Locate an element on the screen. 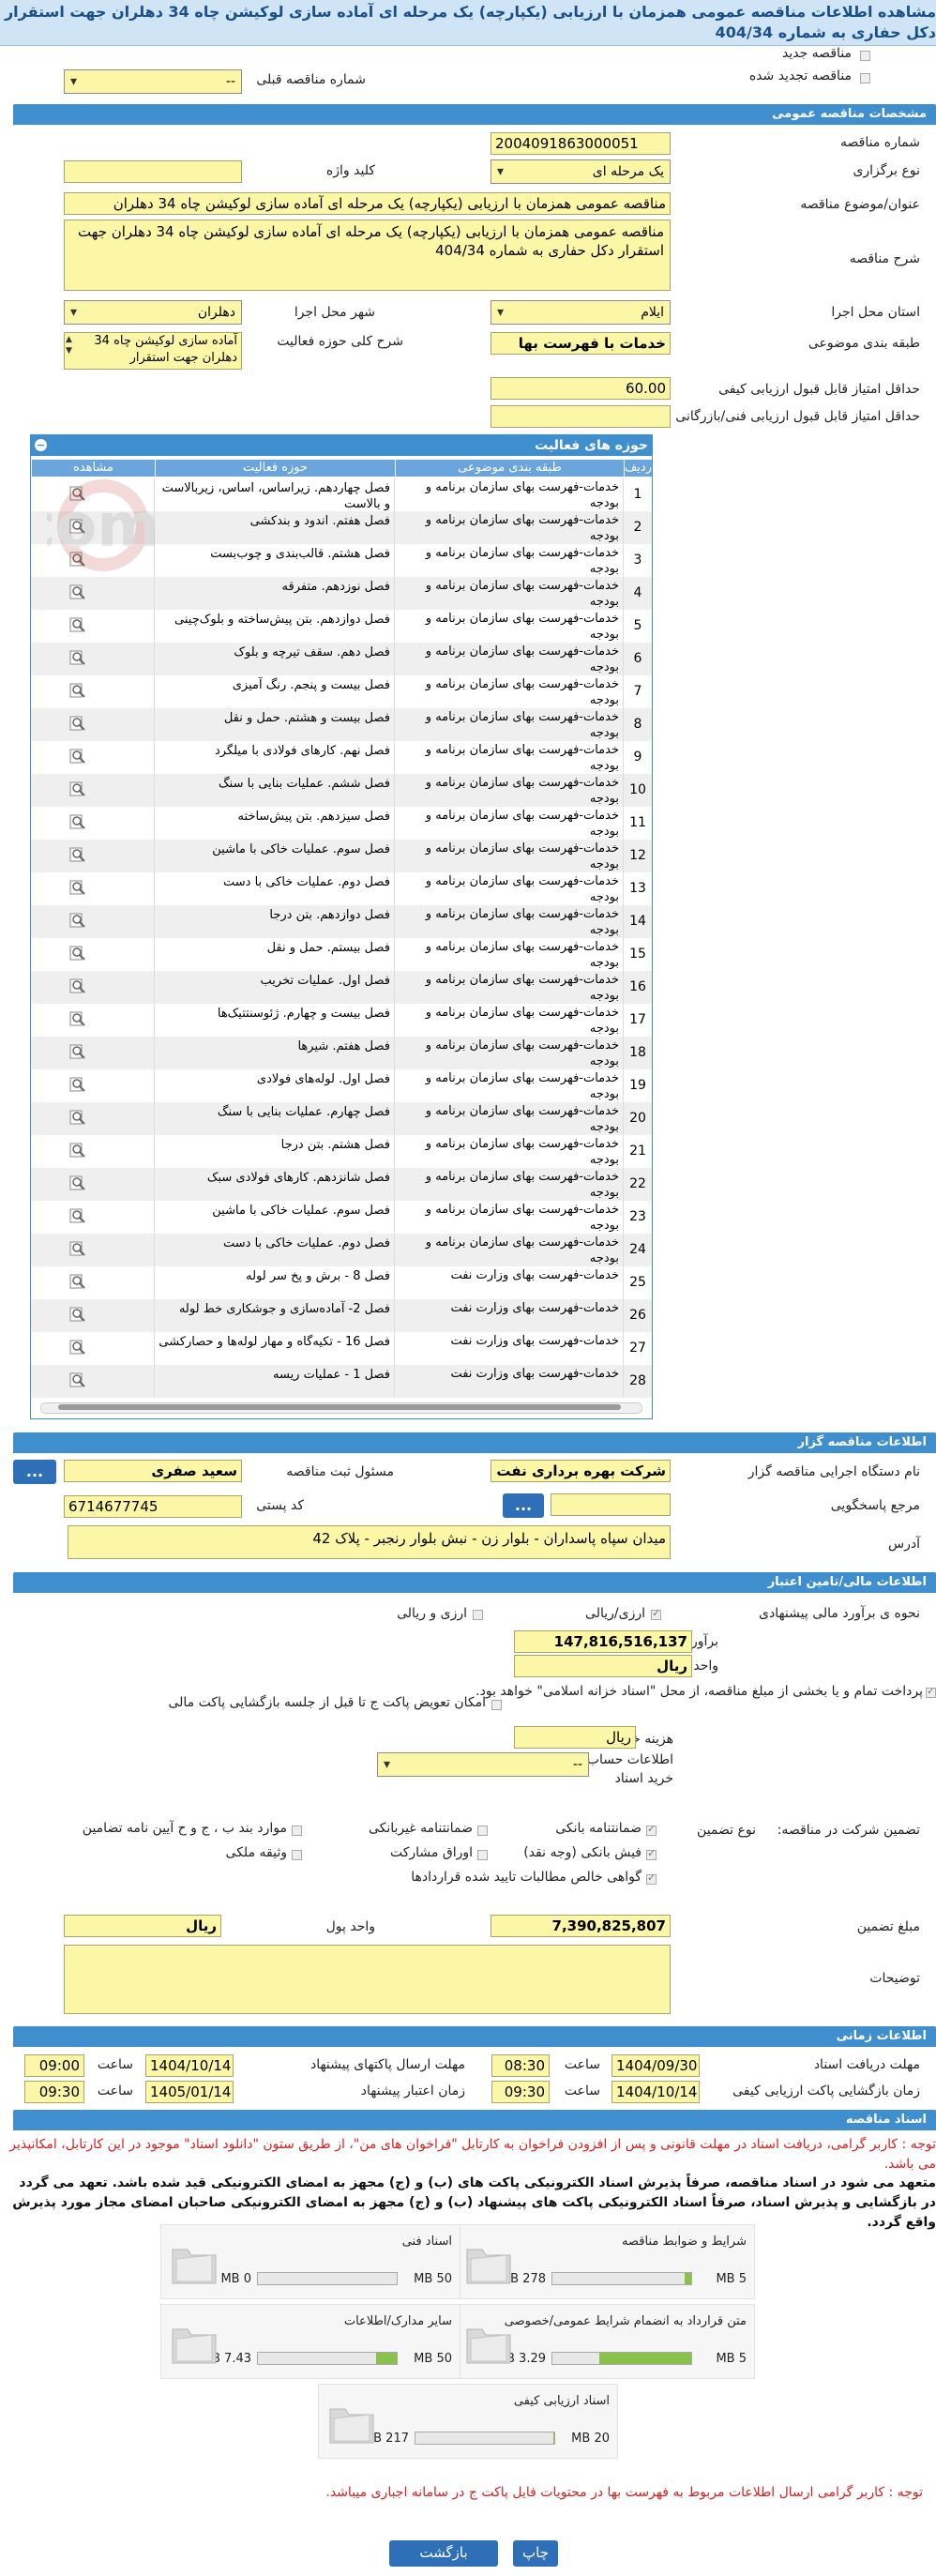 The width and height of the screenshot is (936, 2576). keyword-field is located at coordinates (153, 172).